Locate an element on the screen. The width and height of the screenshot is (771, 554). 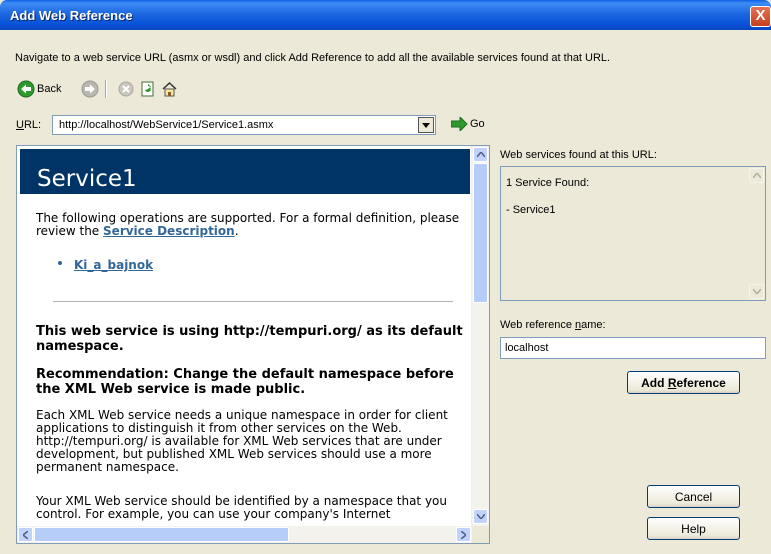
scrollbar-corner is located at coordinates (480, 534).